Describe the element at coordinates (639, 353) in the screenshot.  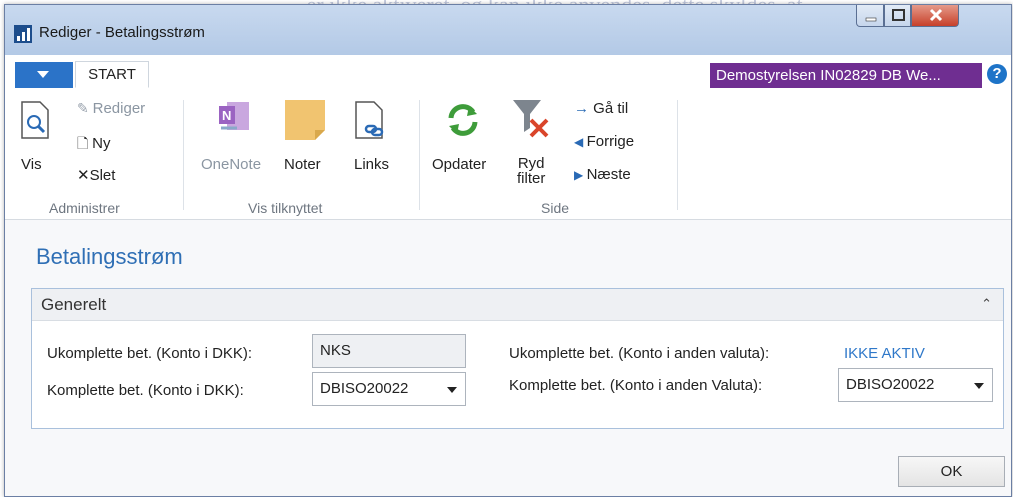
I see `ukomplette-valuta-label: Ukomplette bet. (Konto i anden valuta):` at that location.